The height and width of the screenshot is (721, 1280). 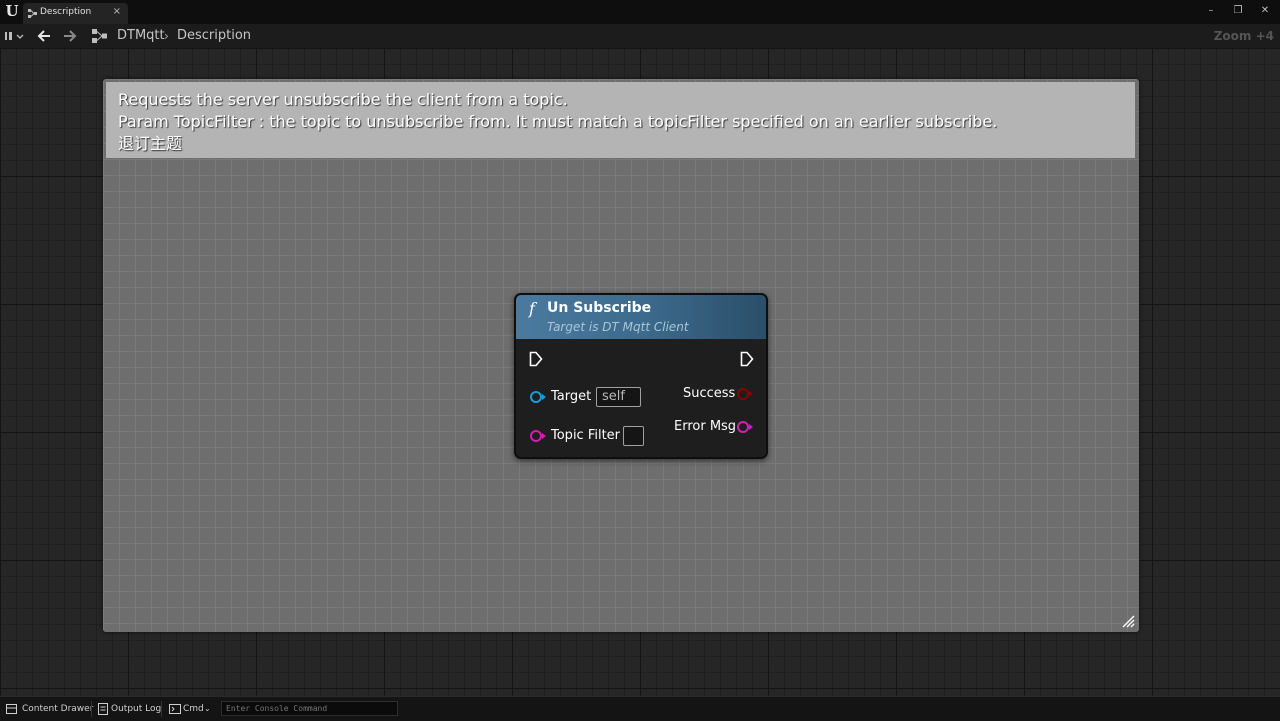 I want to click on close-window-button: ✕, so click(x=1265, y=11).